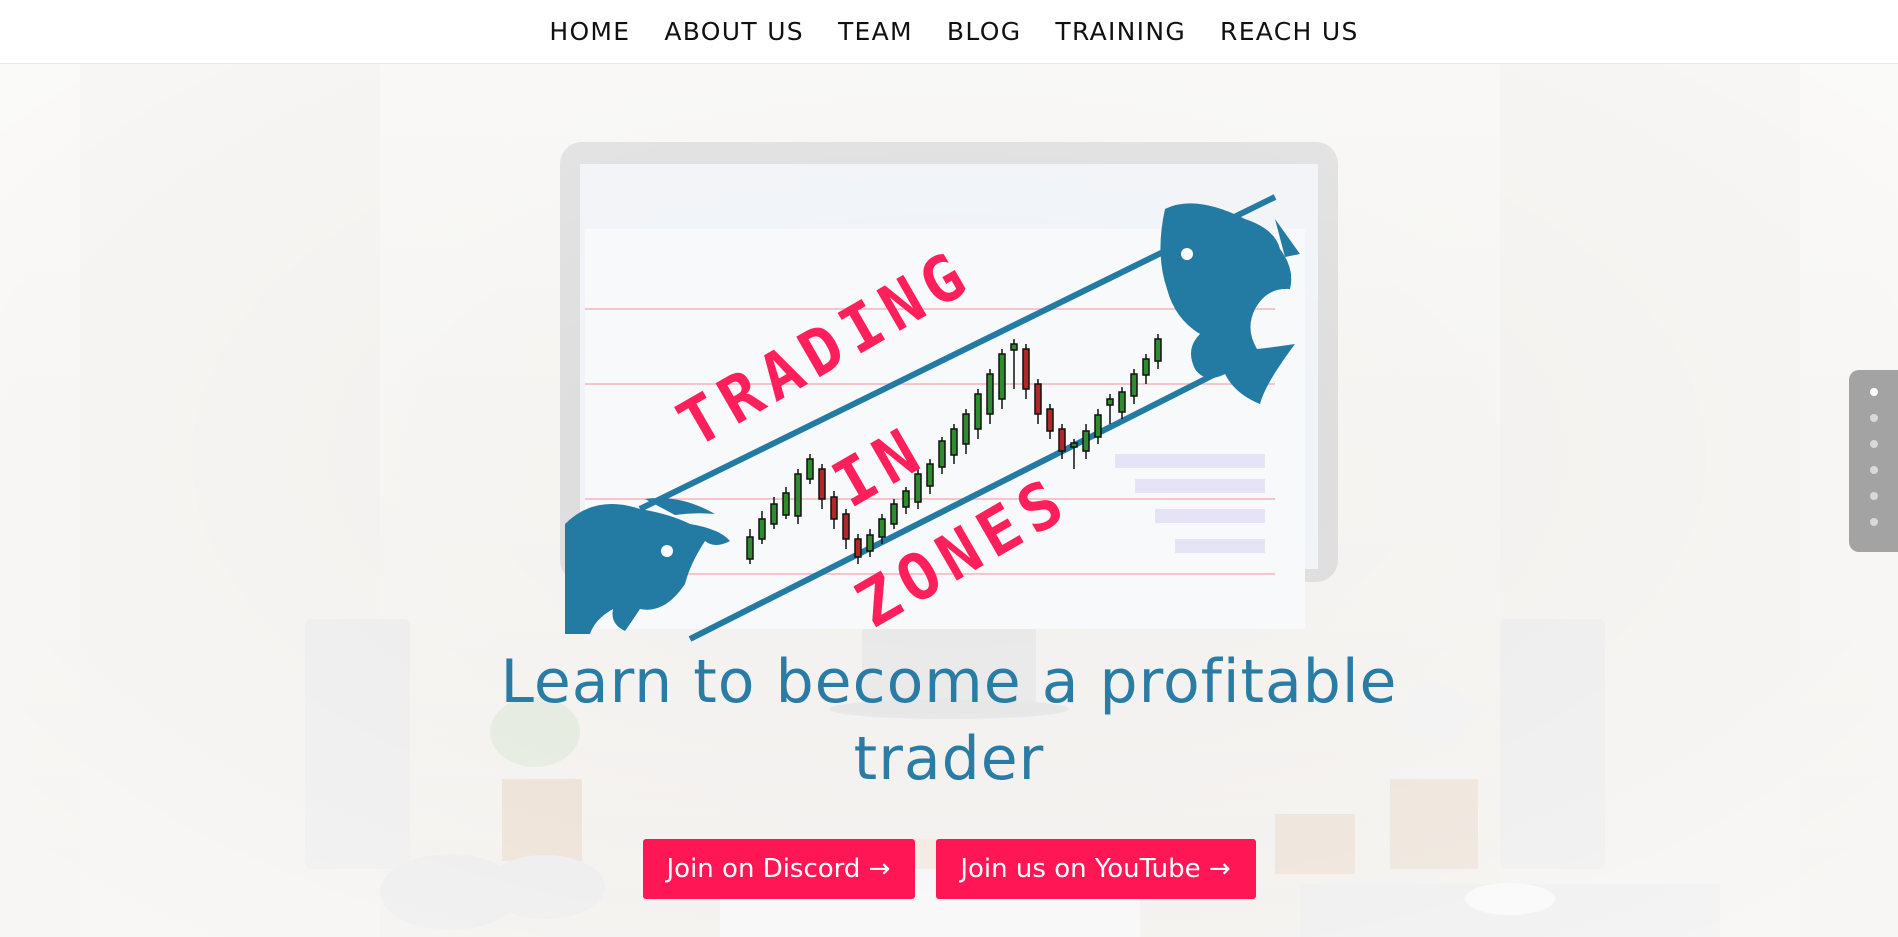 This screenshot has width=1898, height=937. Describe the element at coordinates (1095, 869) in the screenshot. I see `join-youtube-button: Join us on YouTube →` at that location.